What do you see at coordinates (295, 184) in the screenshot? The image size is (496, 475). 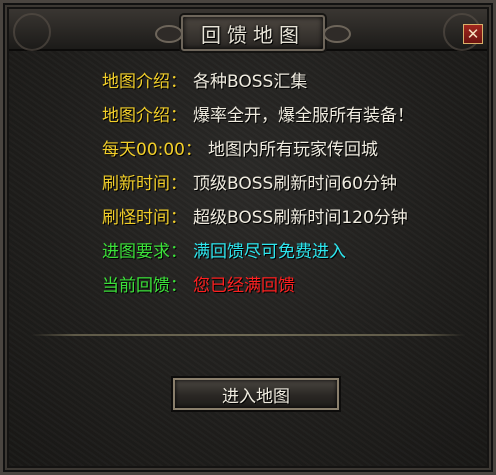 I see `info-value: 顶级BOSS刷新时间60分钟` at bounding box center [295, 184].